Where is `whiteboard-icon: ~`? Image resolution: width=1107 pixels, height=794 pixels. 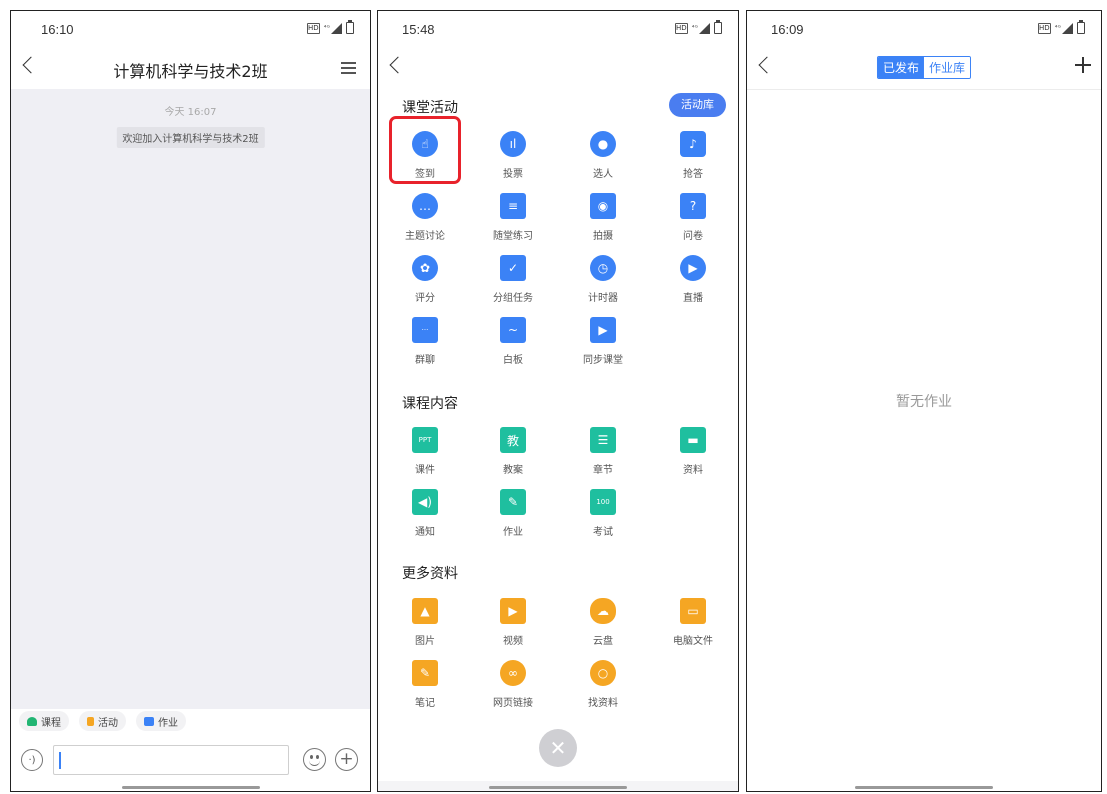
whiteboard-icon: ~ is located at coordinates (513, 330).